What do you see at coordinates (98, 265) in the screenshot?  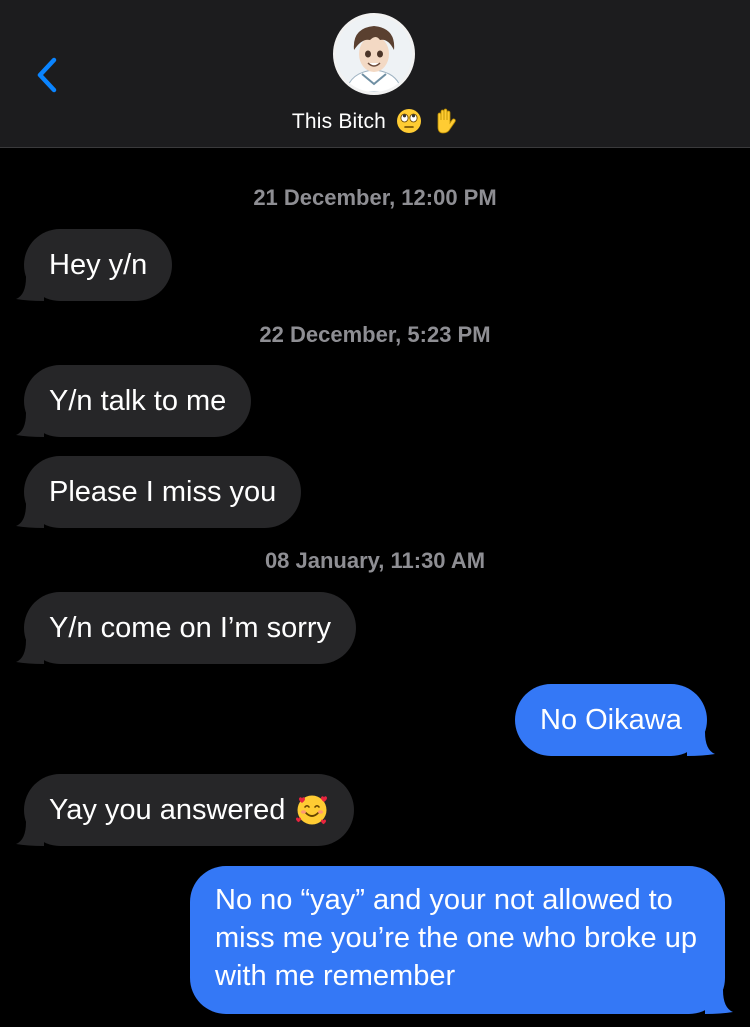 I see `message-text: Hey y/n` at bounding box center [98, 265].